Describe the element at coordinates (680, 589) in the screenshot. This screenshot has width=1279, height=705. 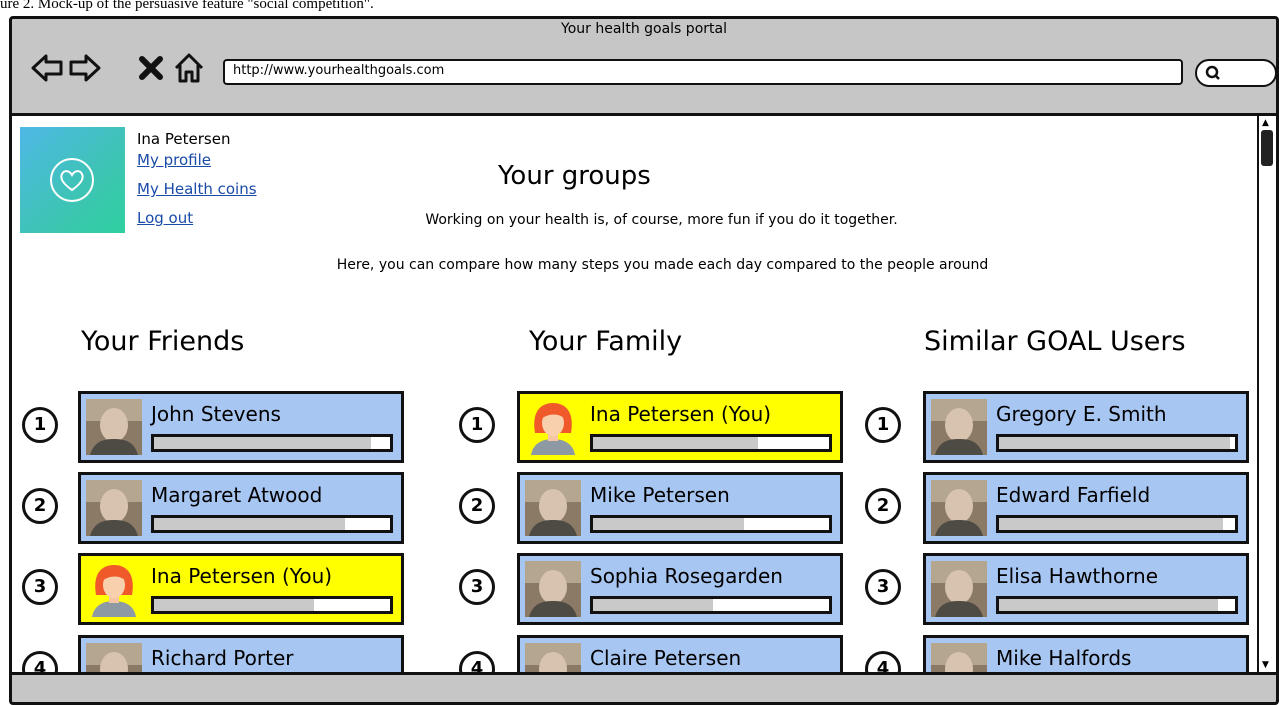
I see `member-card: Sophia Rosegarden` at that location.